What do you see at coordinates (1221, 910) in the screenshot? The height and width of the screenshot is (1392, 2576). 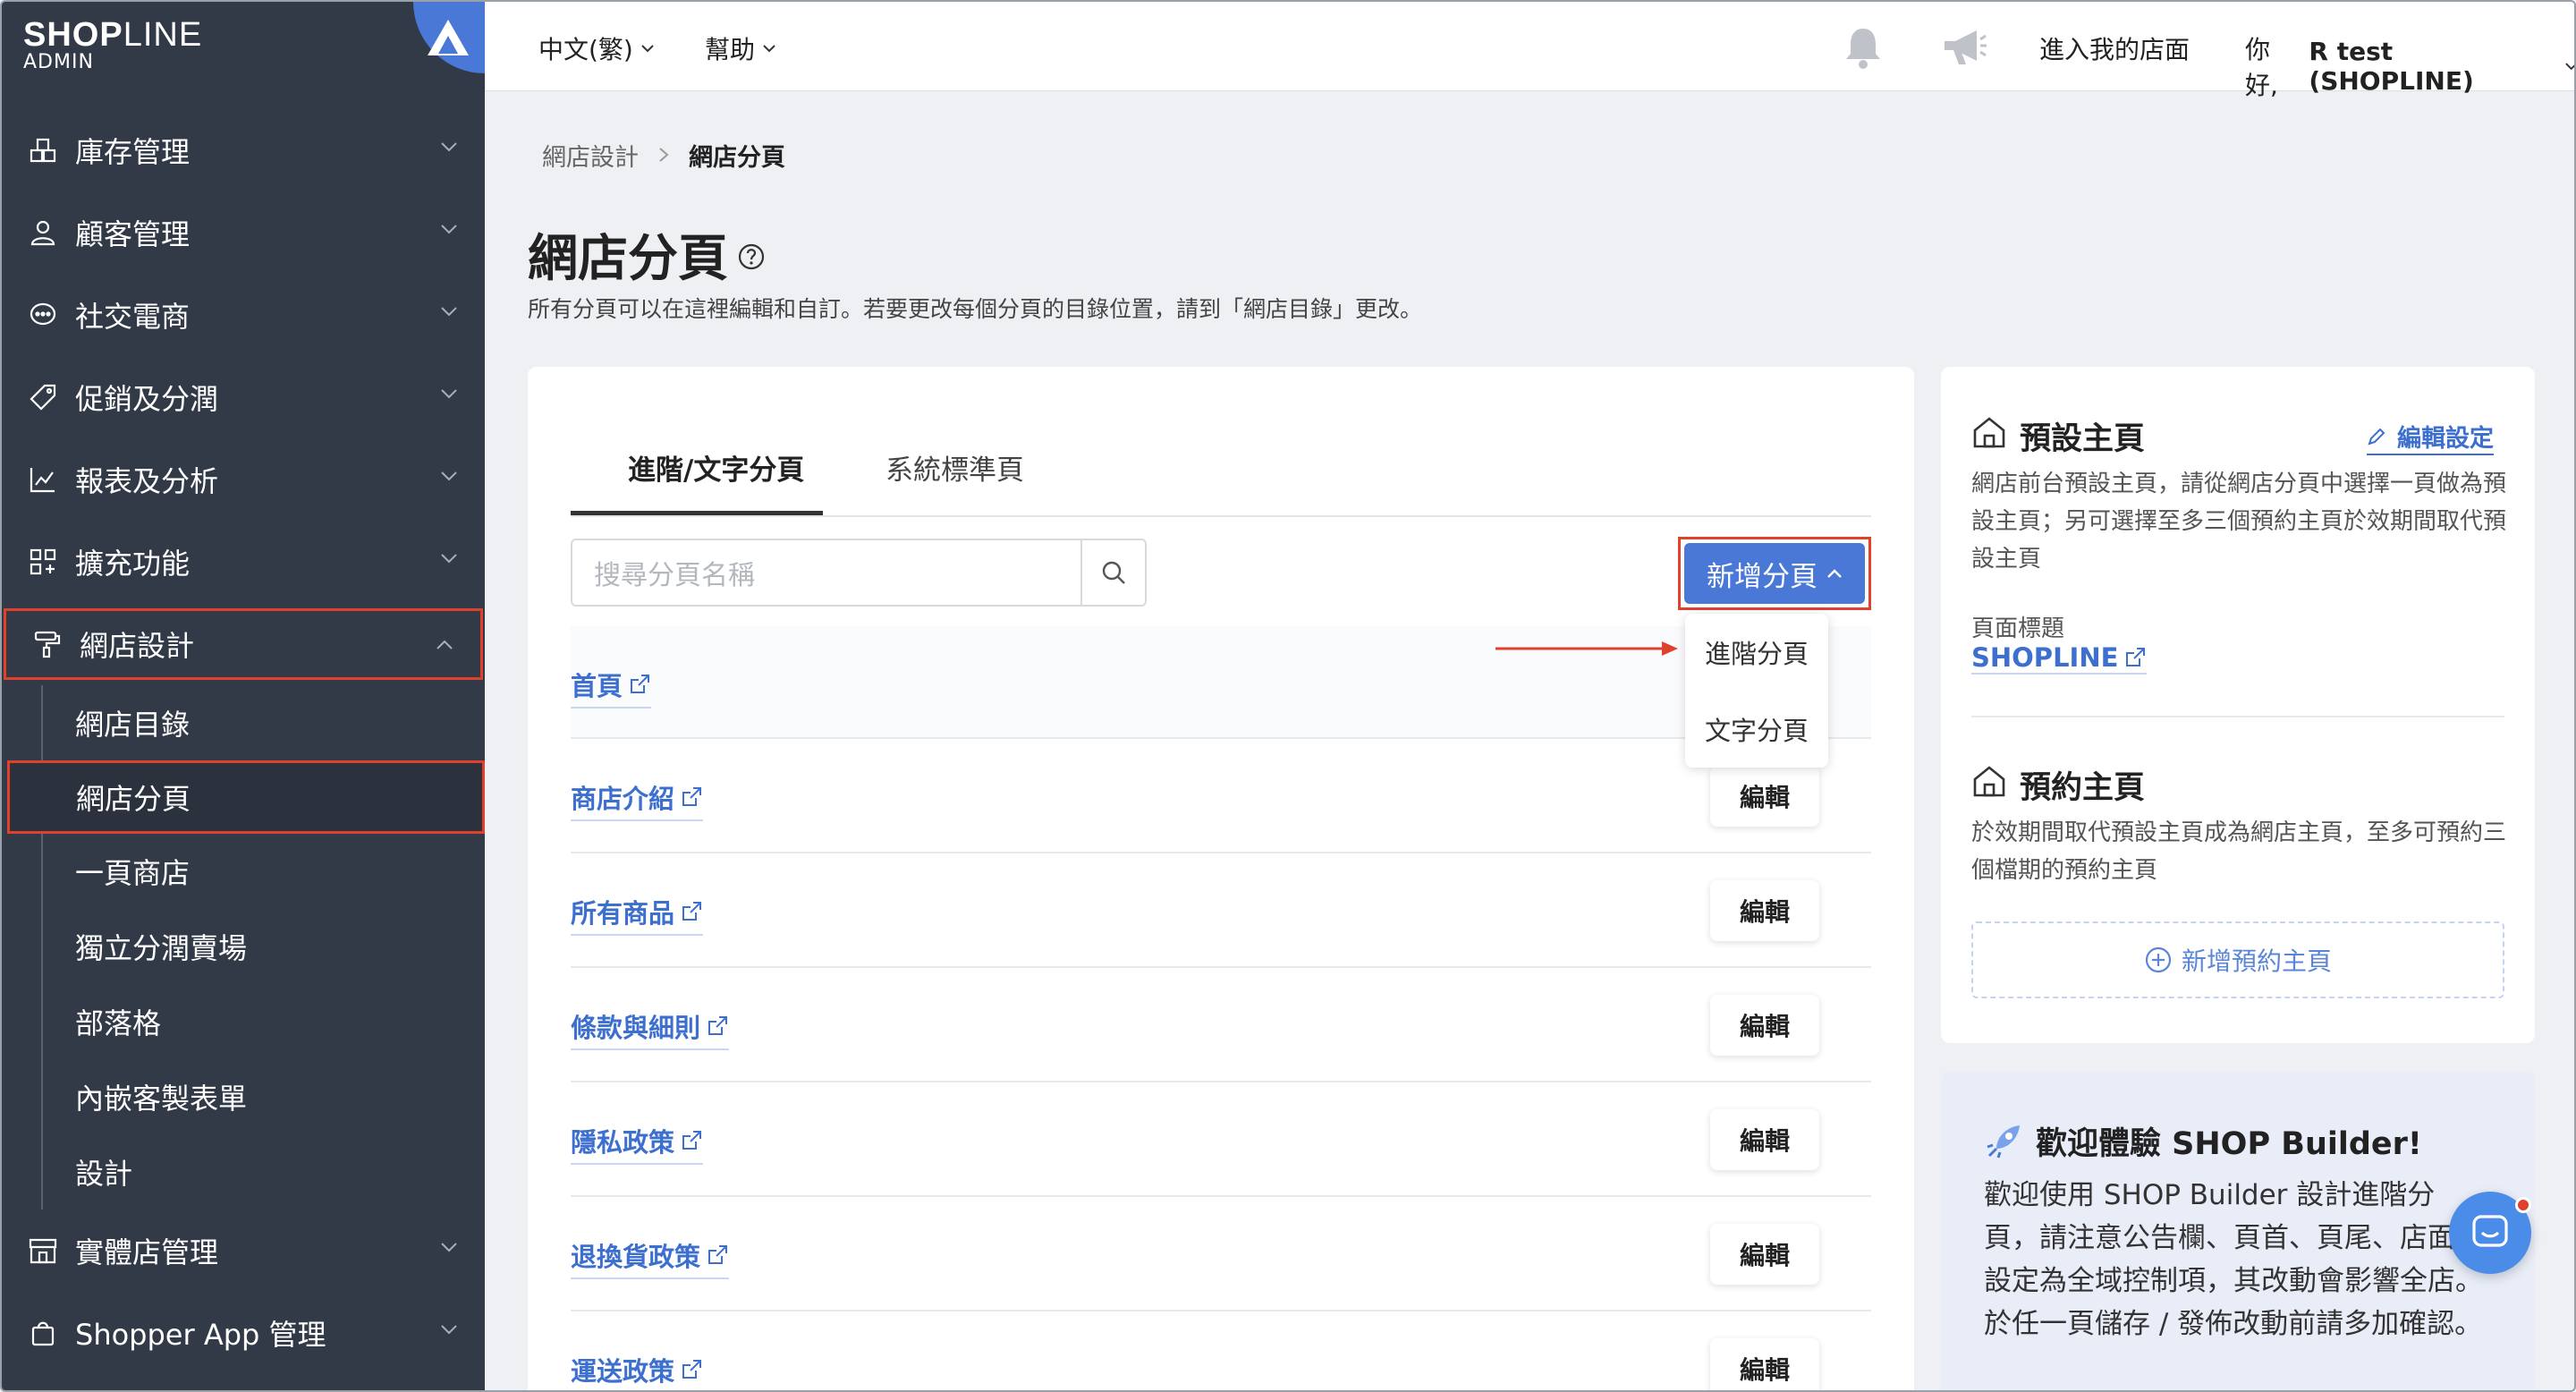 I see `table-row: 所有商品 編輯` at bounding box center [1221, 910].